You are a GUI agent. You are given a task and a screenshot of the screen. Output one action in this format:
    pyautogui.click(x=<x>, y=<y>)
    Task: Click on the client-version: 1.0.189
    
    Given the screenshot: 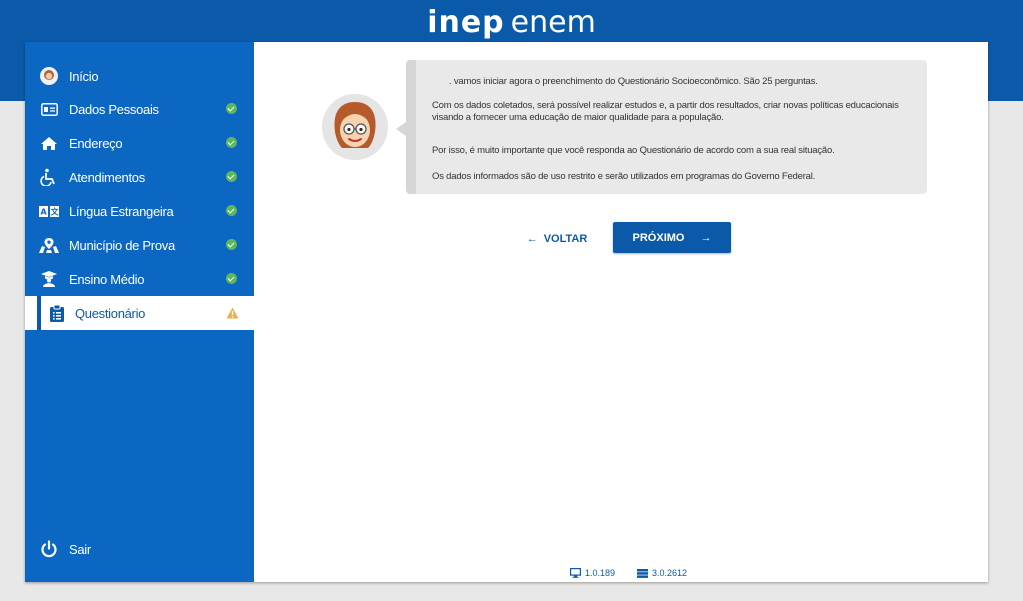 What is the action you would take?
    pyautogui.click(x=600, y=573)
    